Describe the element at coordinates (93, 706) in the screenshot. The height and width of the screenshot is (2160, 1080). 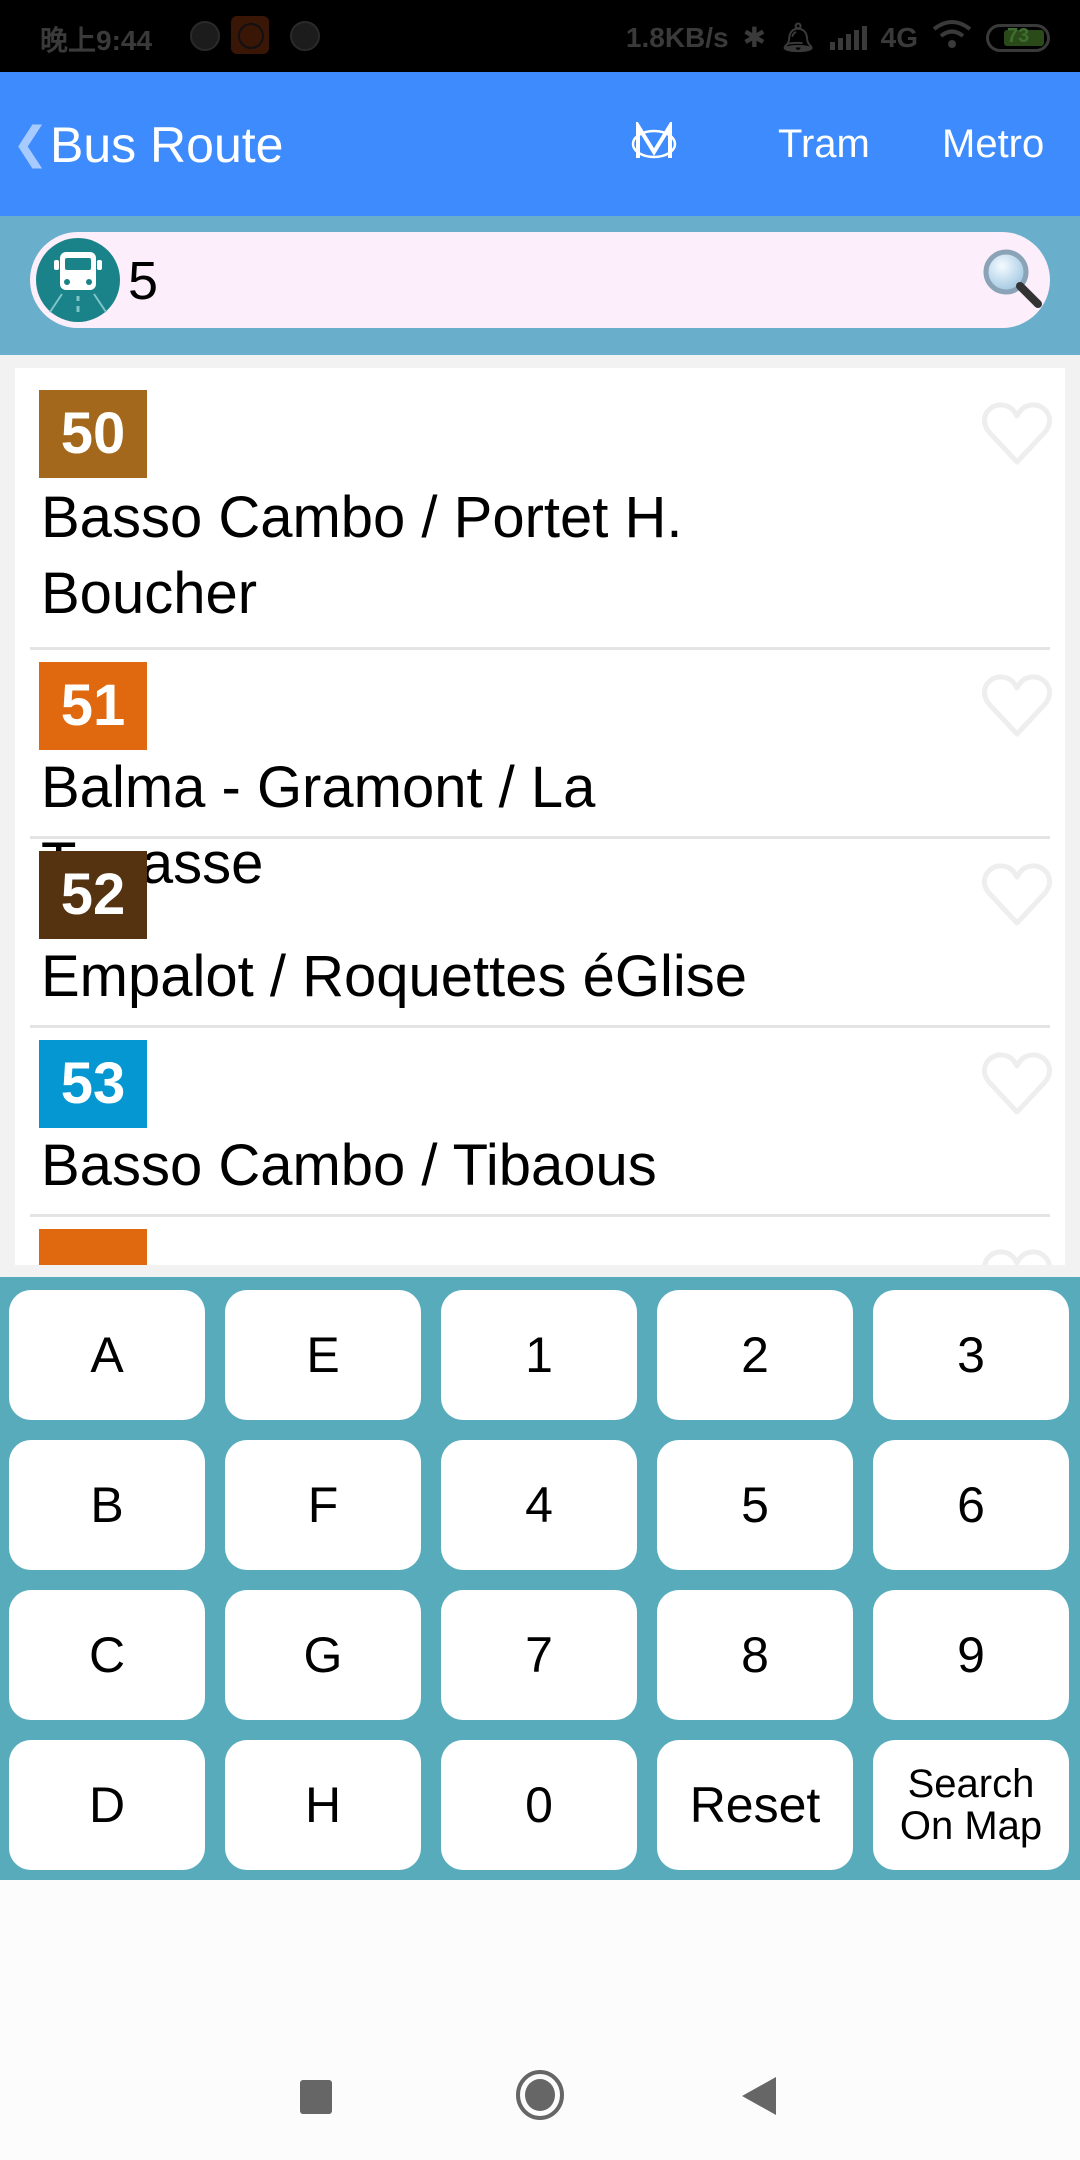
I see `route-badge: 51` at that location.